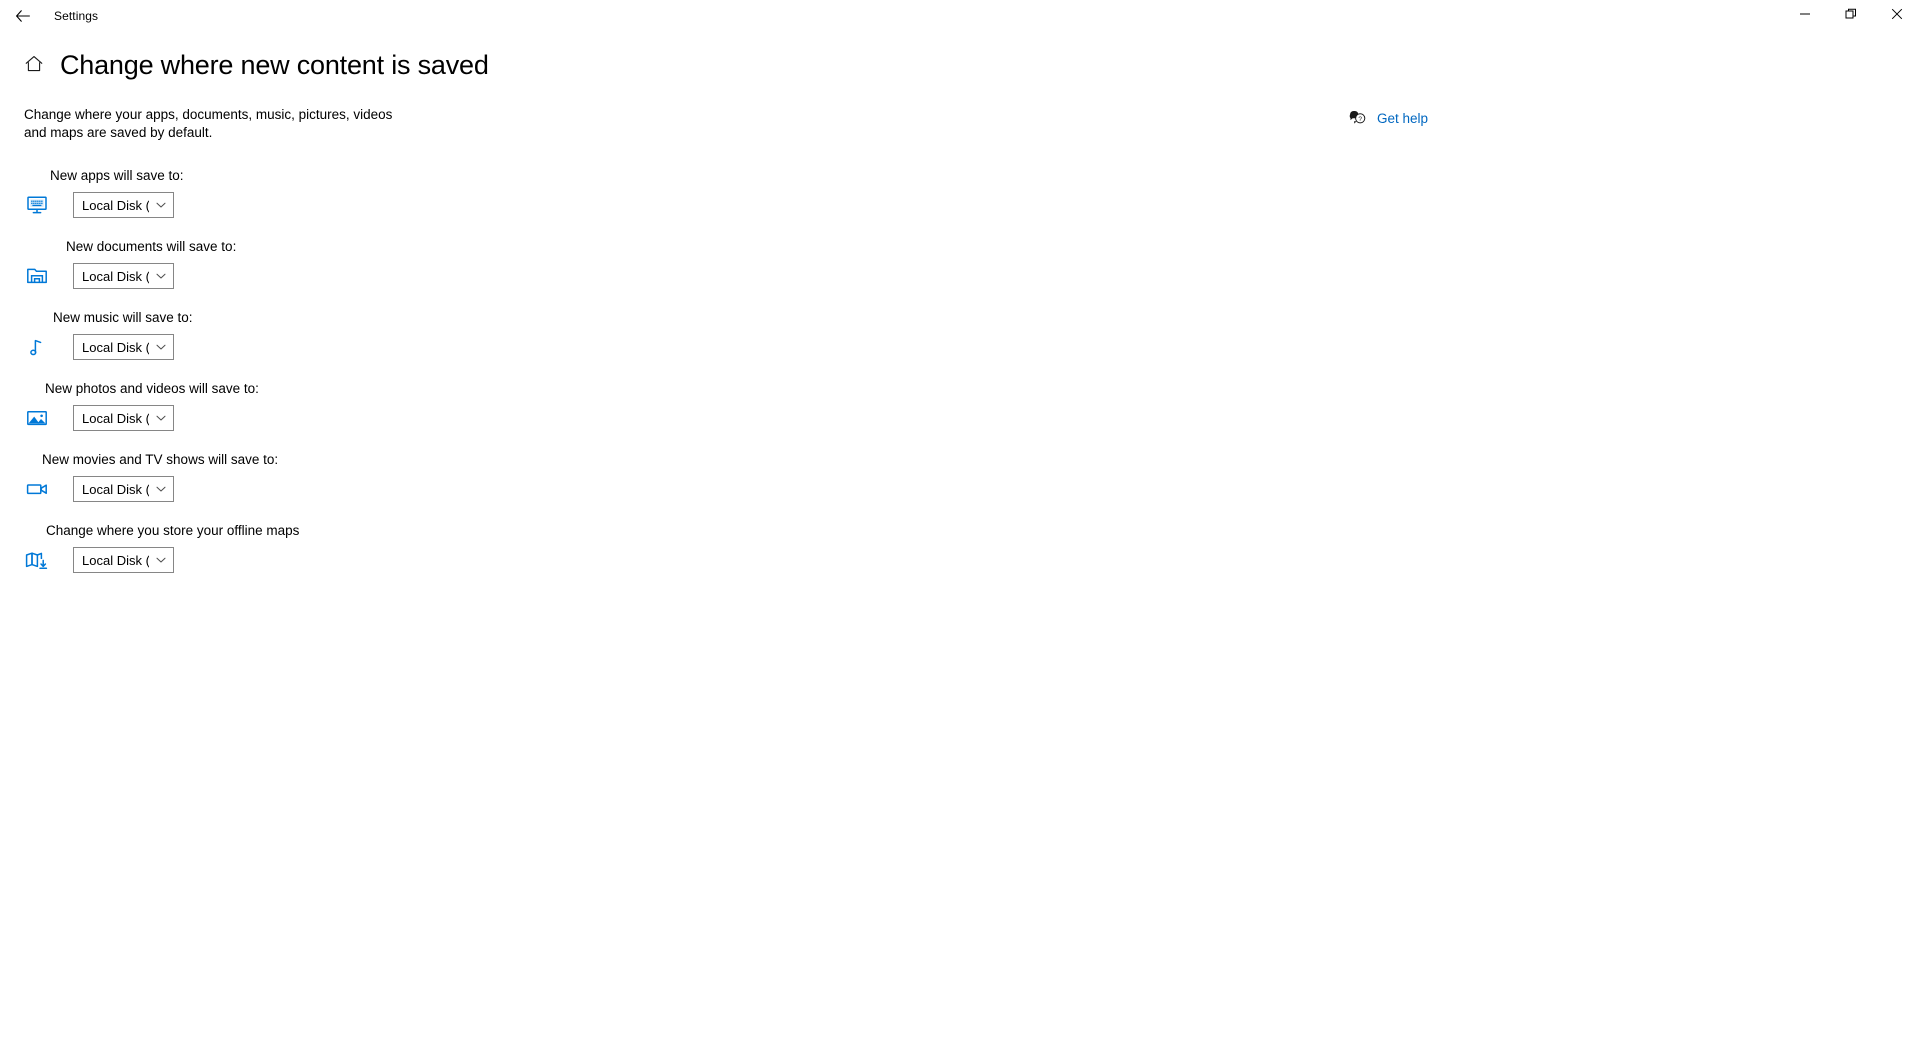 The height and width of the screenshot is (1039, 1920). I want to click on restore-button, so click(1851, 16).